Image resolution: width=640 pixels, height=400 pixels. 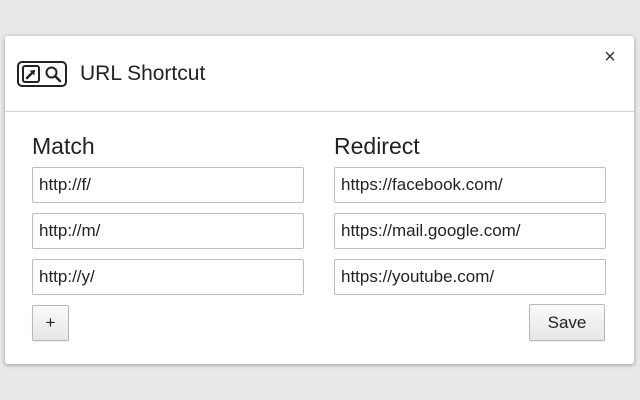 What do you see at coordinates (377, 146) in the screenshot?
I see `redirect-column-heading: Redirect` at bounding box center [377, 146].